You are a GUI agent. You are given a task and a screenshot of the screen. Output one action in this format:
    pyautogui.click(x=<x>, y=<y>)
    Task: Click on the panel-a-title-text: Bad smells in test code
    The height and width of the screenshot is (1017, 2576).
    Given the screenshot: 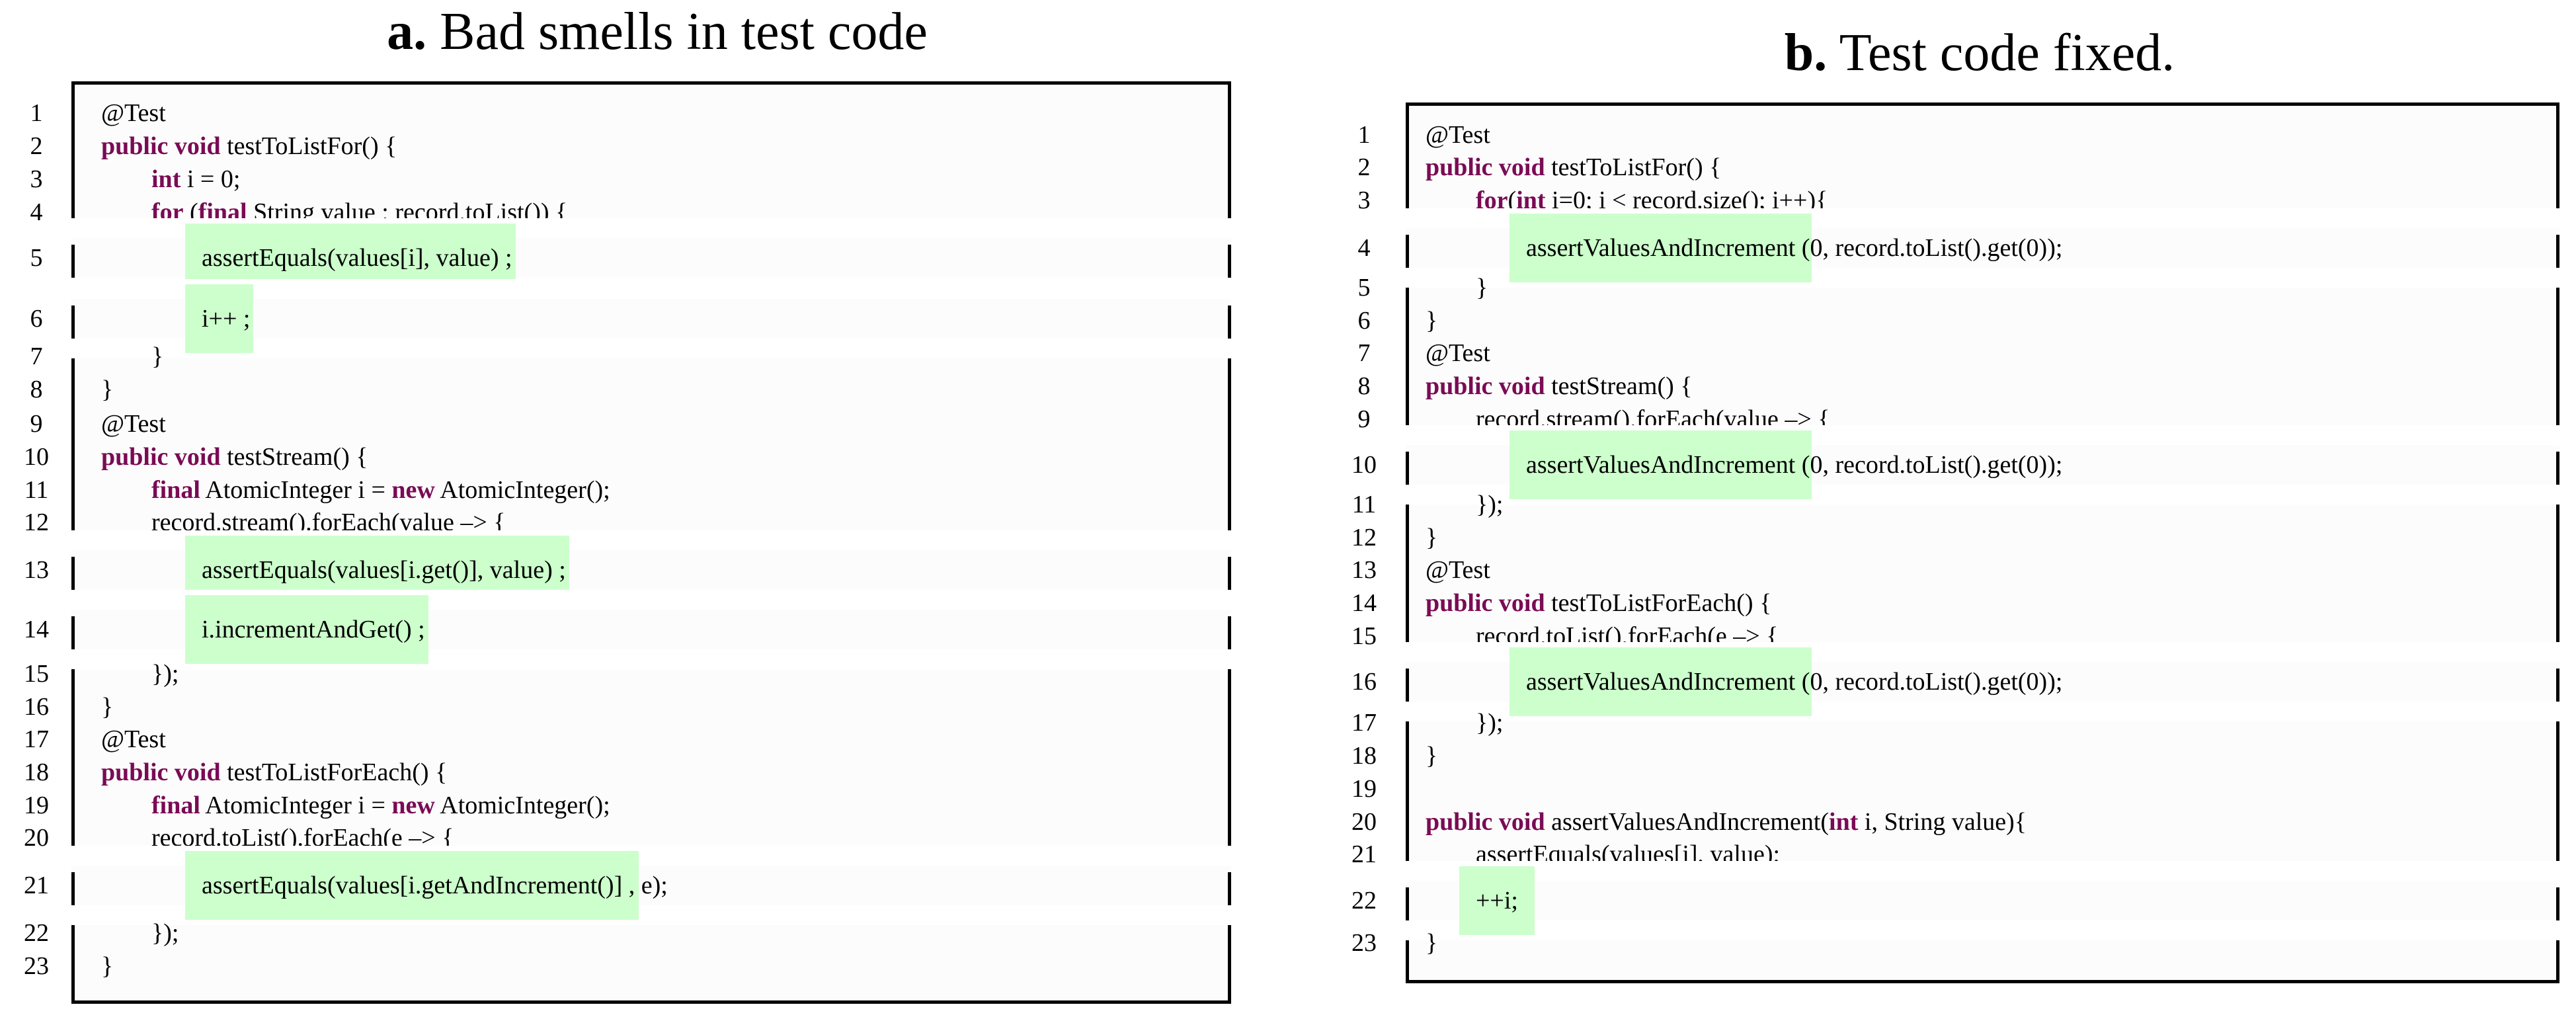 What is the action you would take?
    pyautogui.click(x=677, y=32)
    